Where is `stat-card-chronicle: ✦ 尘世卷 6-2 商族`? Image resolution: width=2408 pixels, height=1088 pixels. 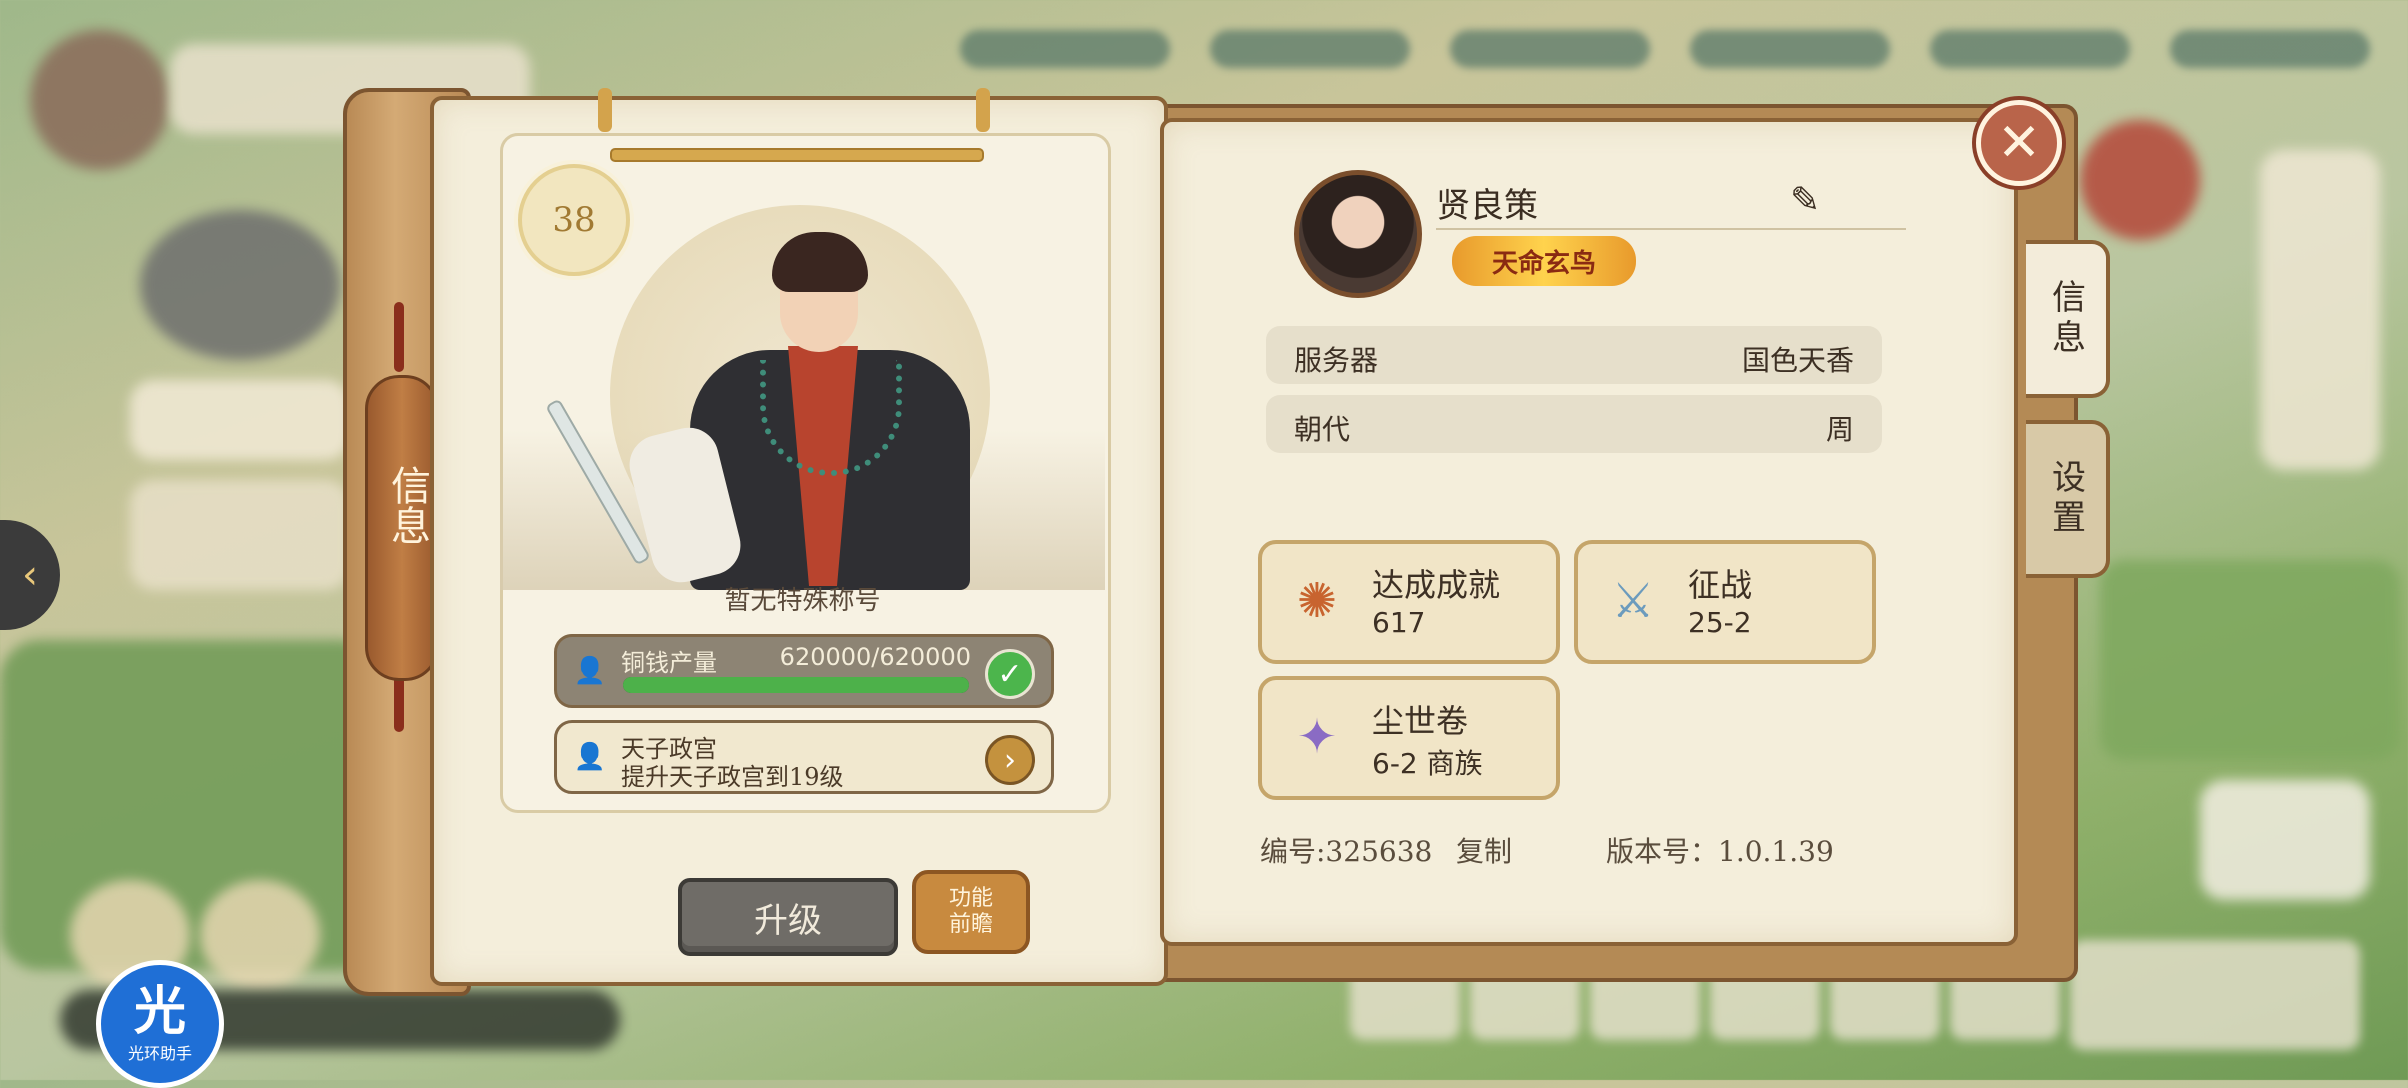 stat-card-chronicle: ✦ 尘世卷 6-2 商族 is located at coordinates (1409, 738).